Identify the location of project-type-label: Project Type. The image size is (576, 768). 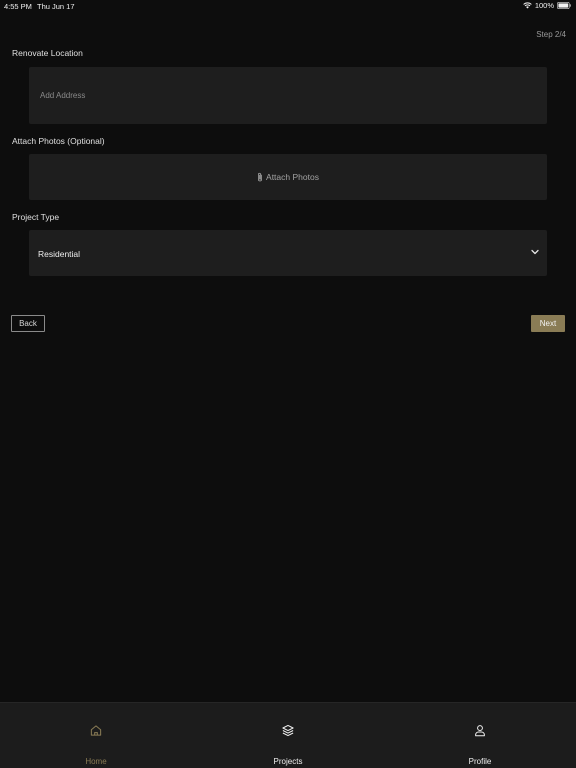
(36, 217).